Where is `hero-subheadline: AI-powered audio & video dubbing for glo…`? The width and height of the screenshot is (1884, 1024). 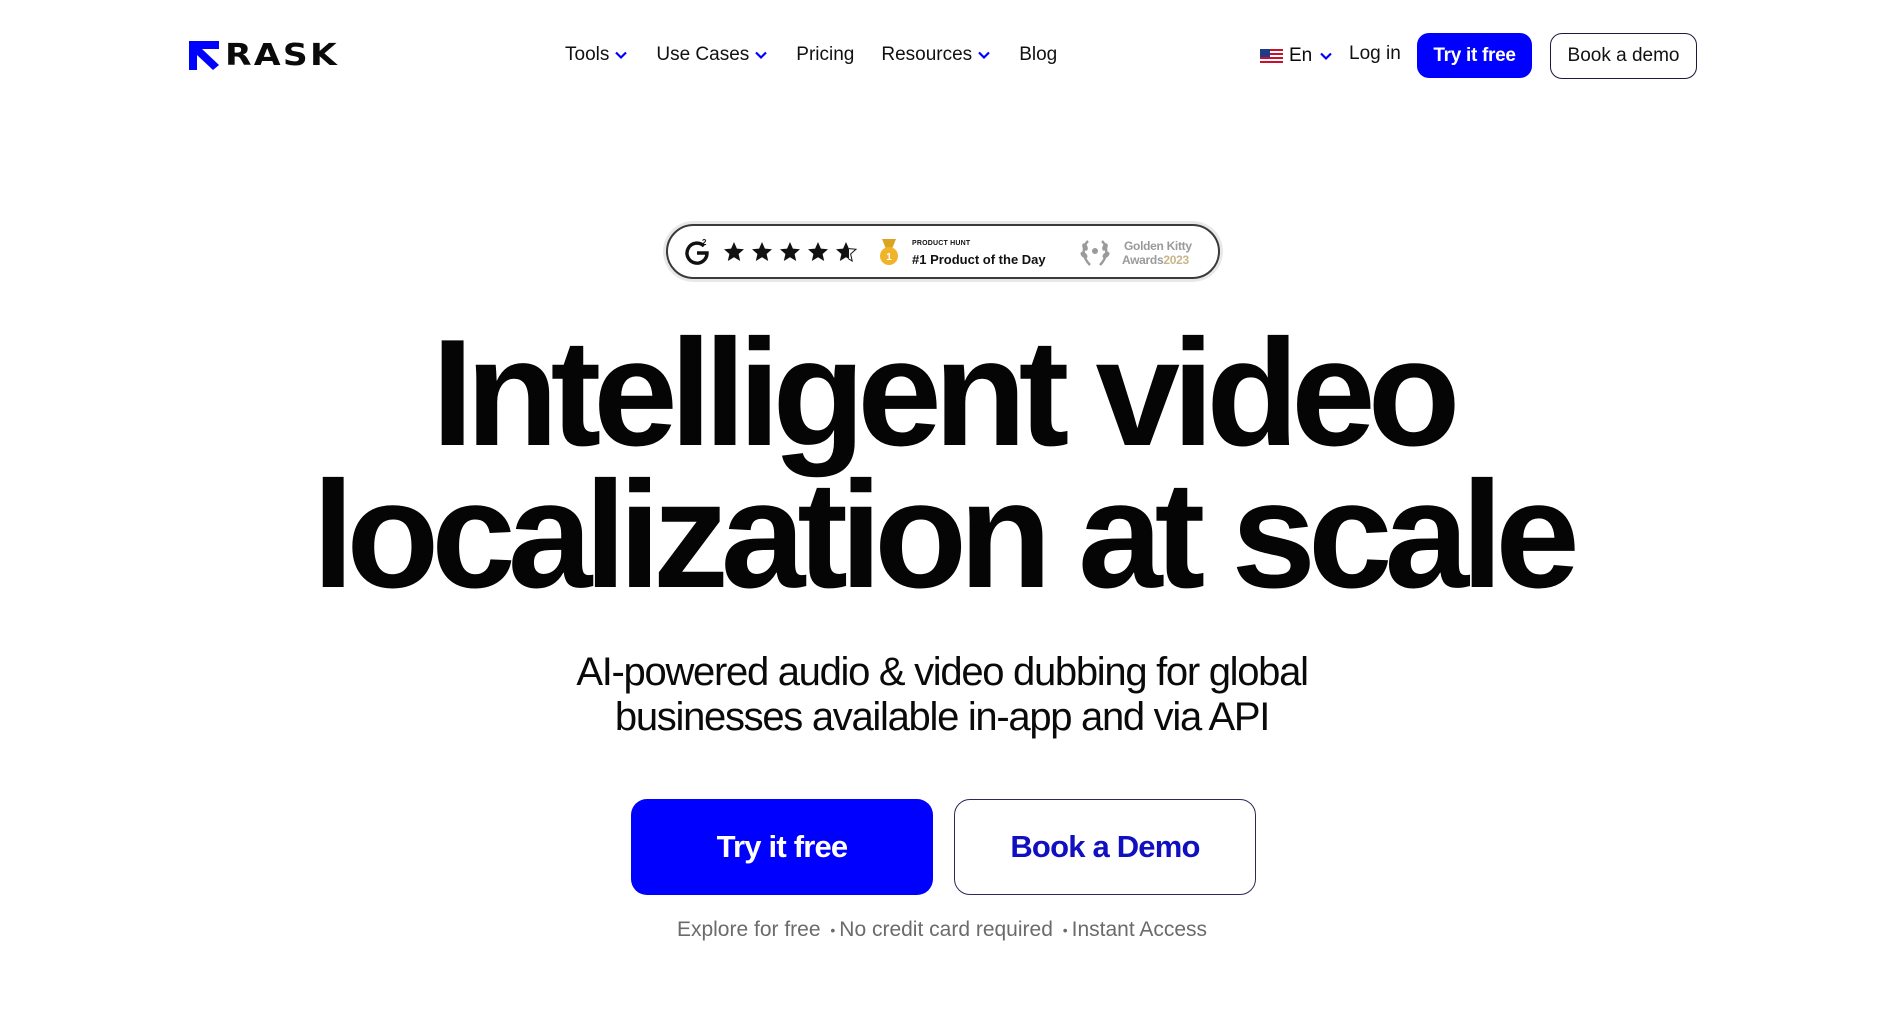 hero-subheadline: AI-powered audio & video dubbing for glo… is located at coordinates (942, 695).